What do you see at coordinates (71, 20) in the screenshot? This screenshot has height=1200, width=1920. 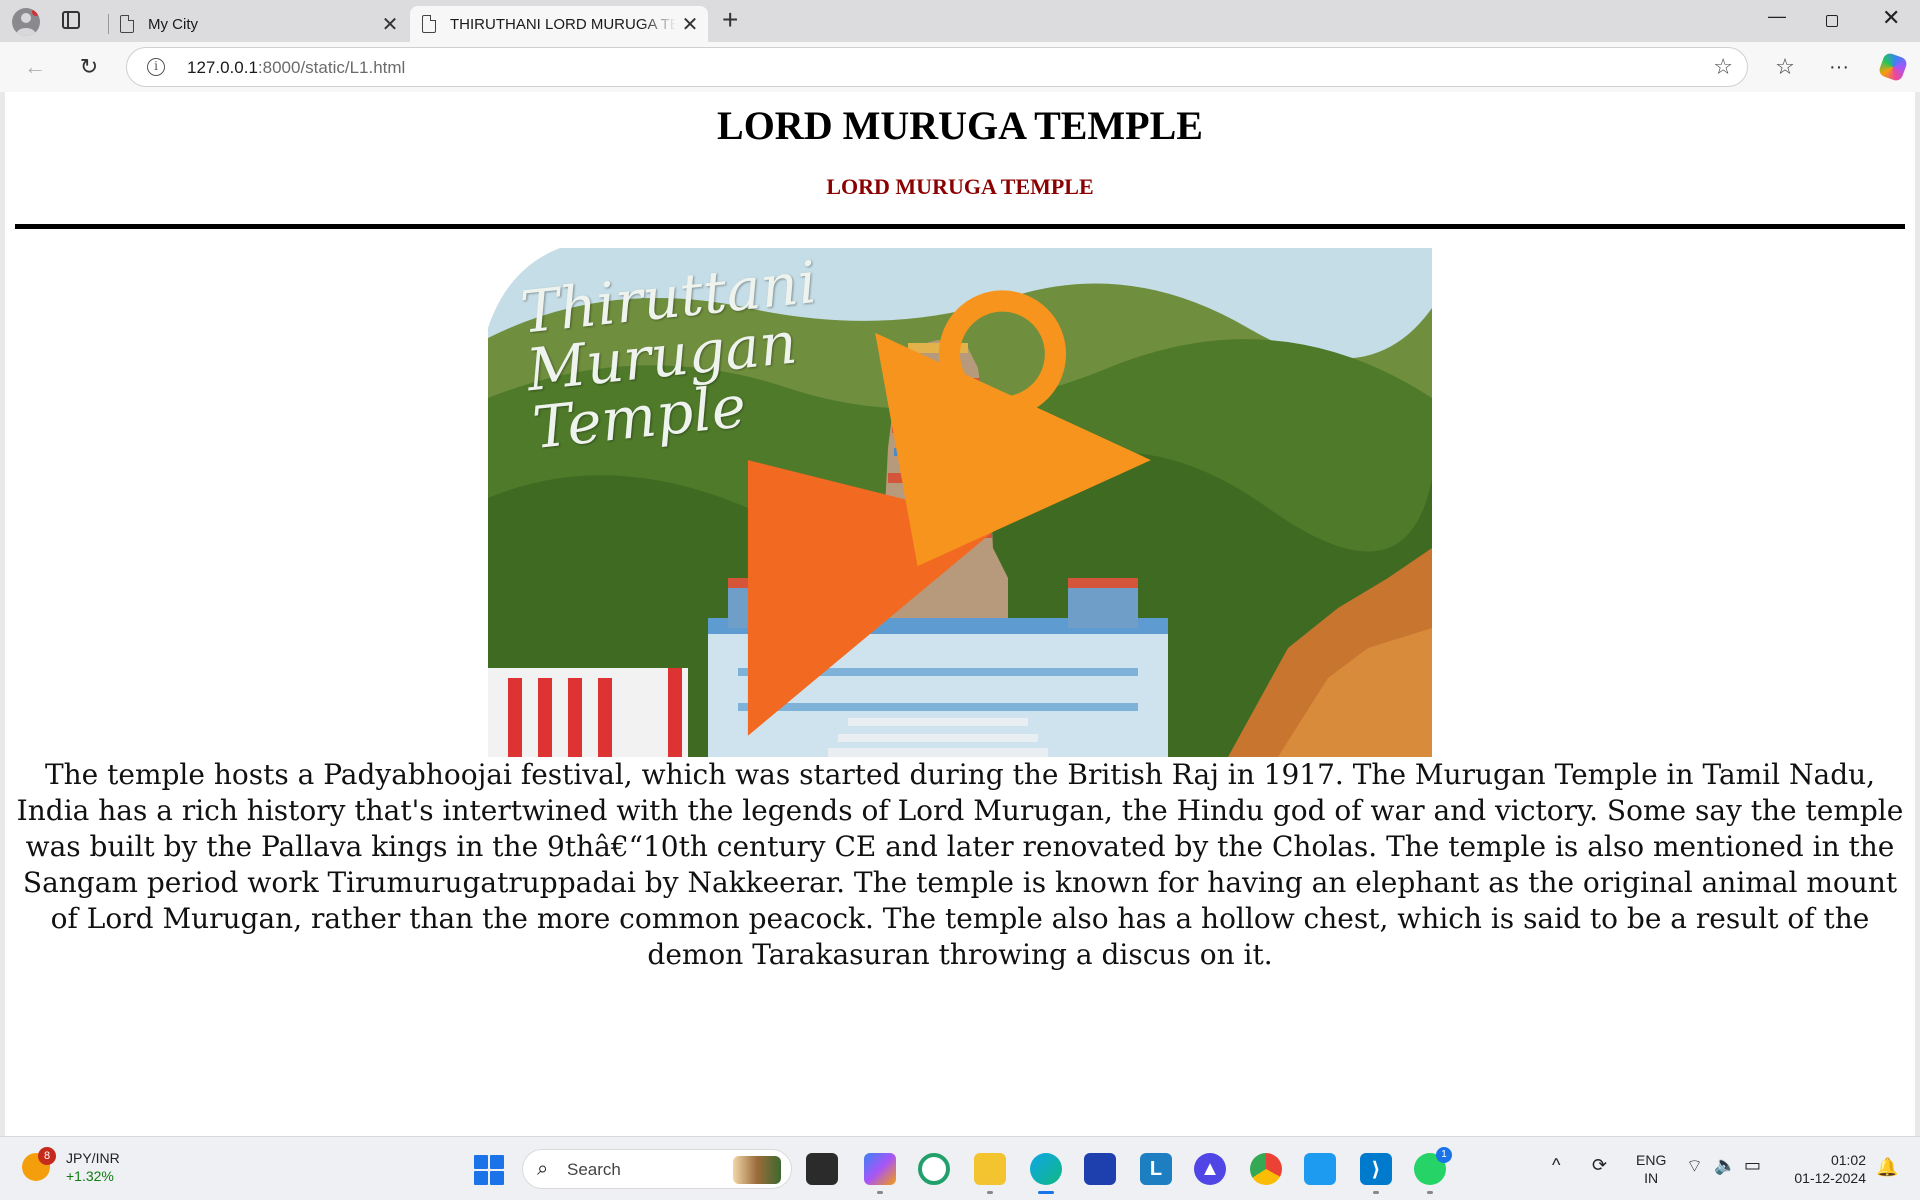 I see `tab-actions-icon` at bounding box center [71, 20].